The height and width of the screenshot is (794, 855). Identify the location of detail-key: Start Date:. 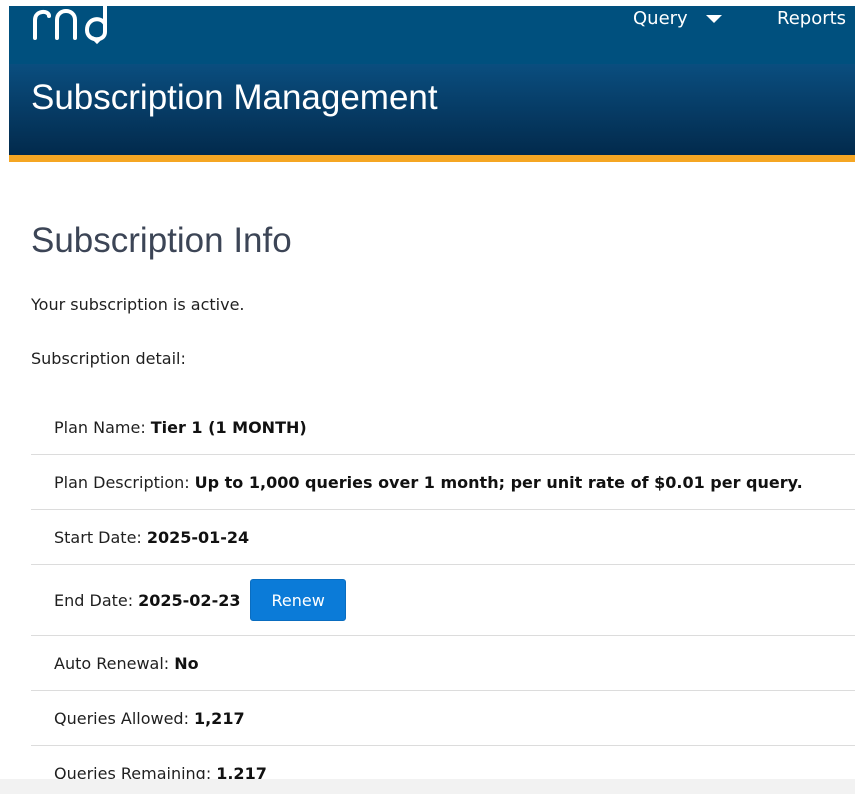
(98, 537).